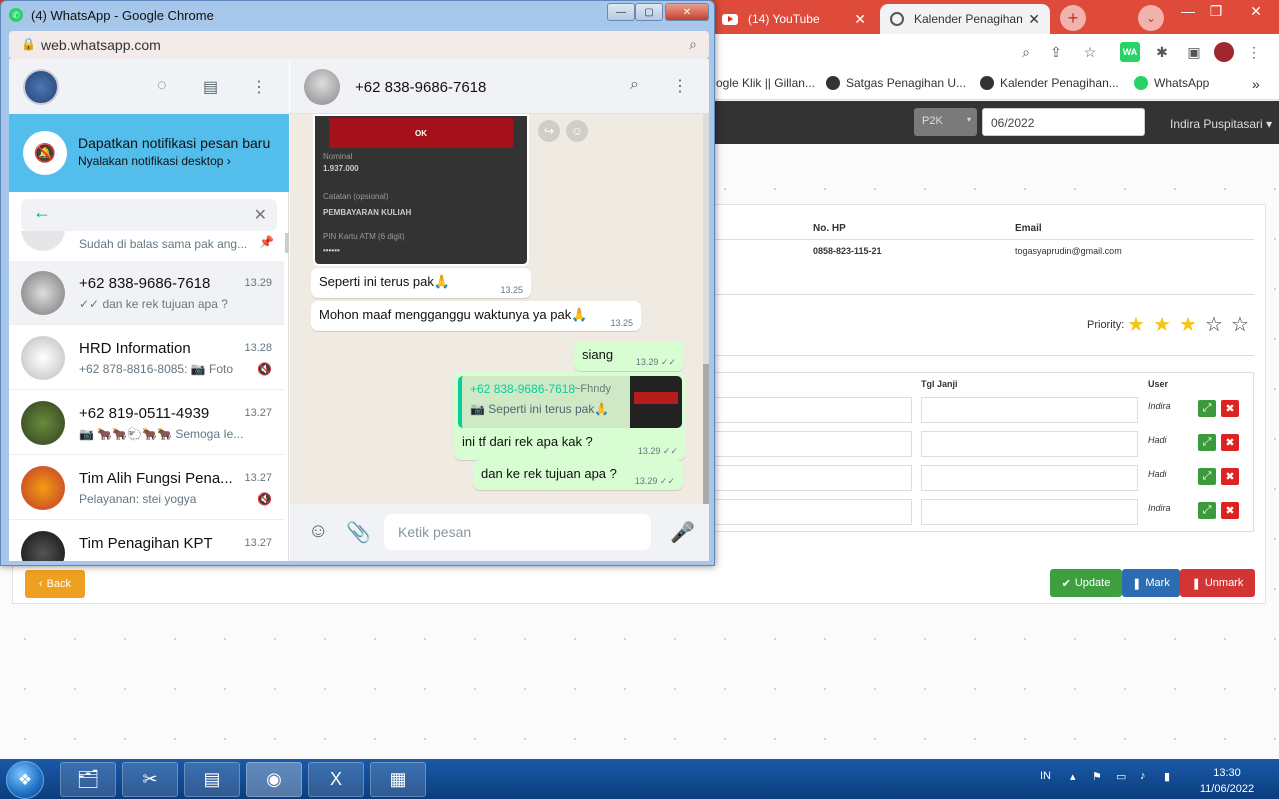 The height and width of the screenshot is (799, 1279). Describe the element at coordinates (1216, 11) in the screenshot. I see `restore-icon: ❐` at that location.